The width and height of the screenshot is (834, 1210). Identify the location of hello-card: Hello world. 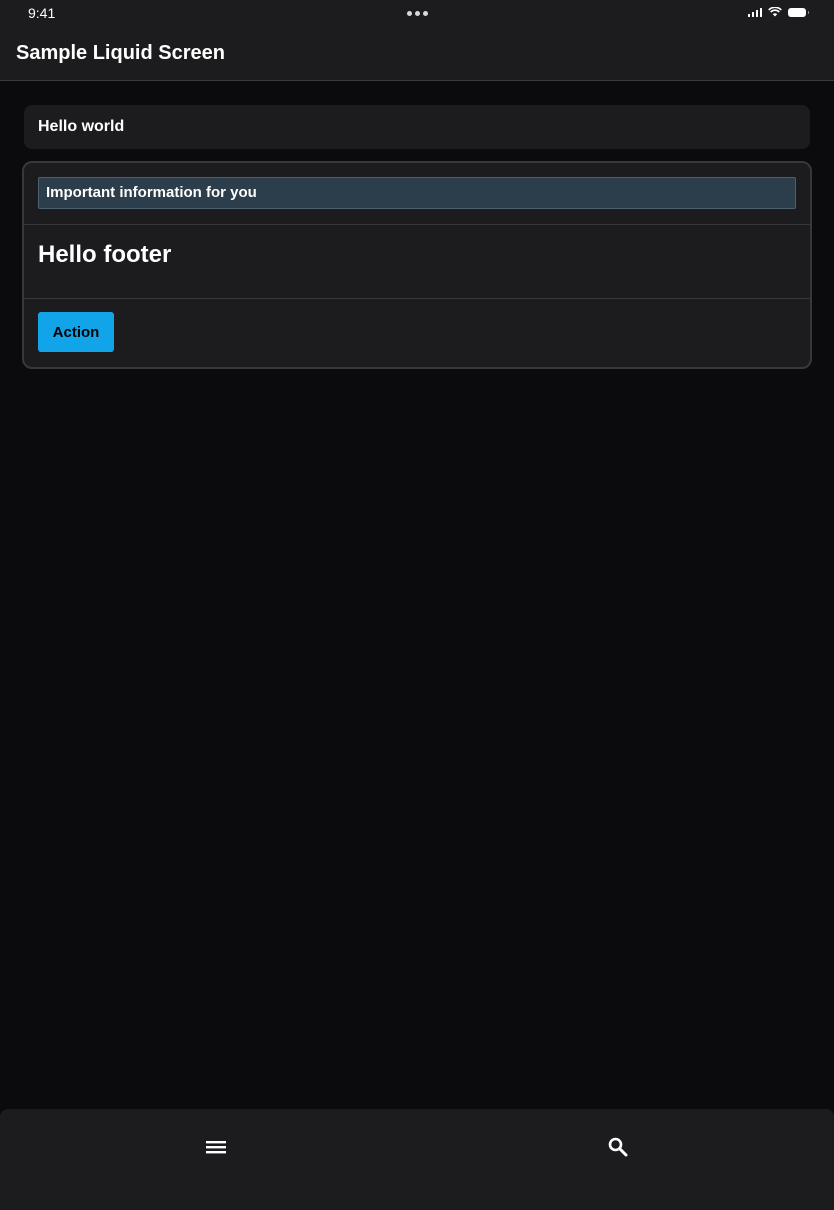
(417, 127).